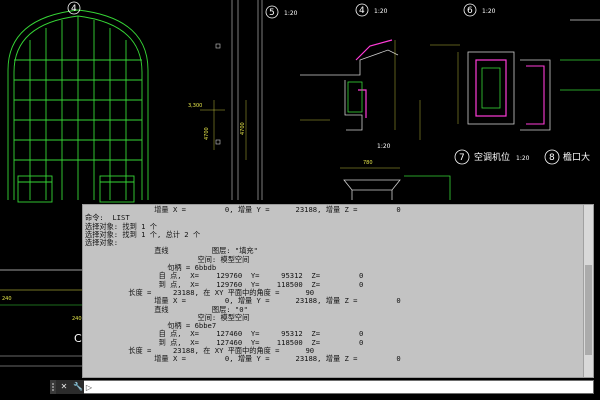 The width and height of the screenshot is (600, 400). What do you see at coordinates (492, 157) in the screenshot?
I see `svg-text: 空调机位` at bounding box center [492, 157].